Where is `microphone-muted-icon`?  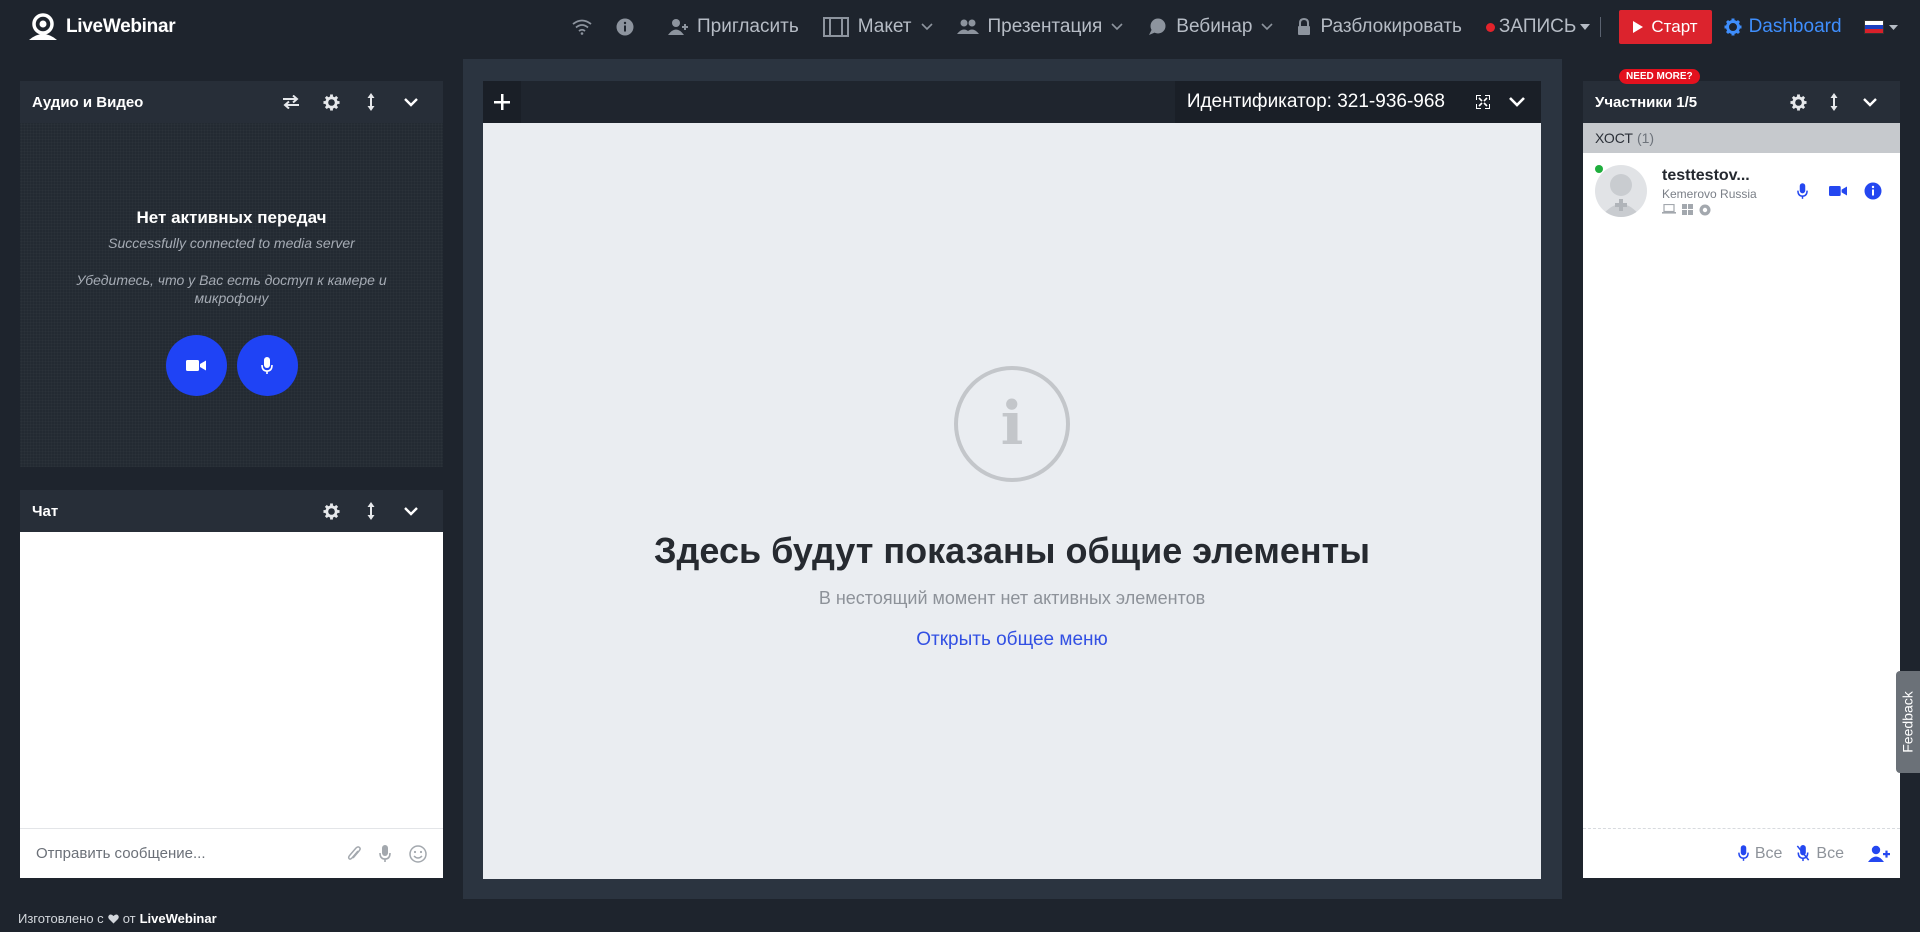 microphone-muted-icon is located at coordinates (1803, 853).